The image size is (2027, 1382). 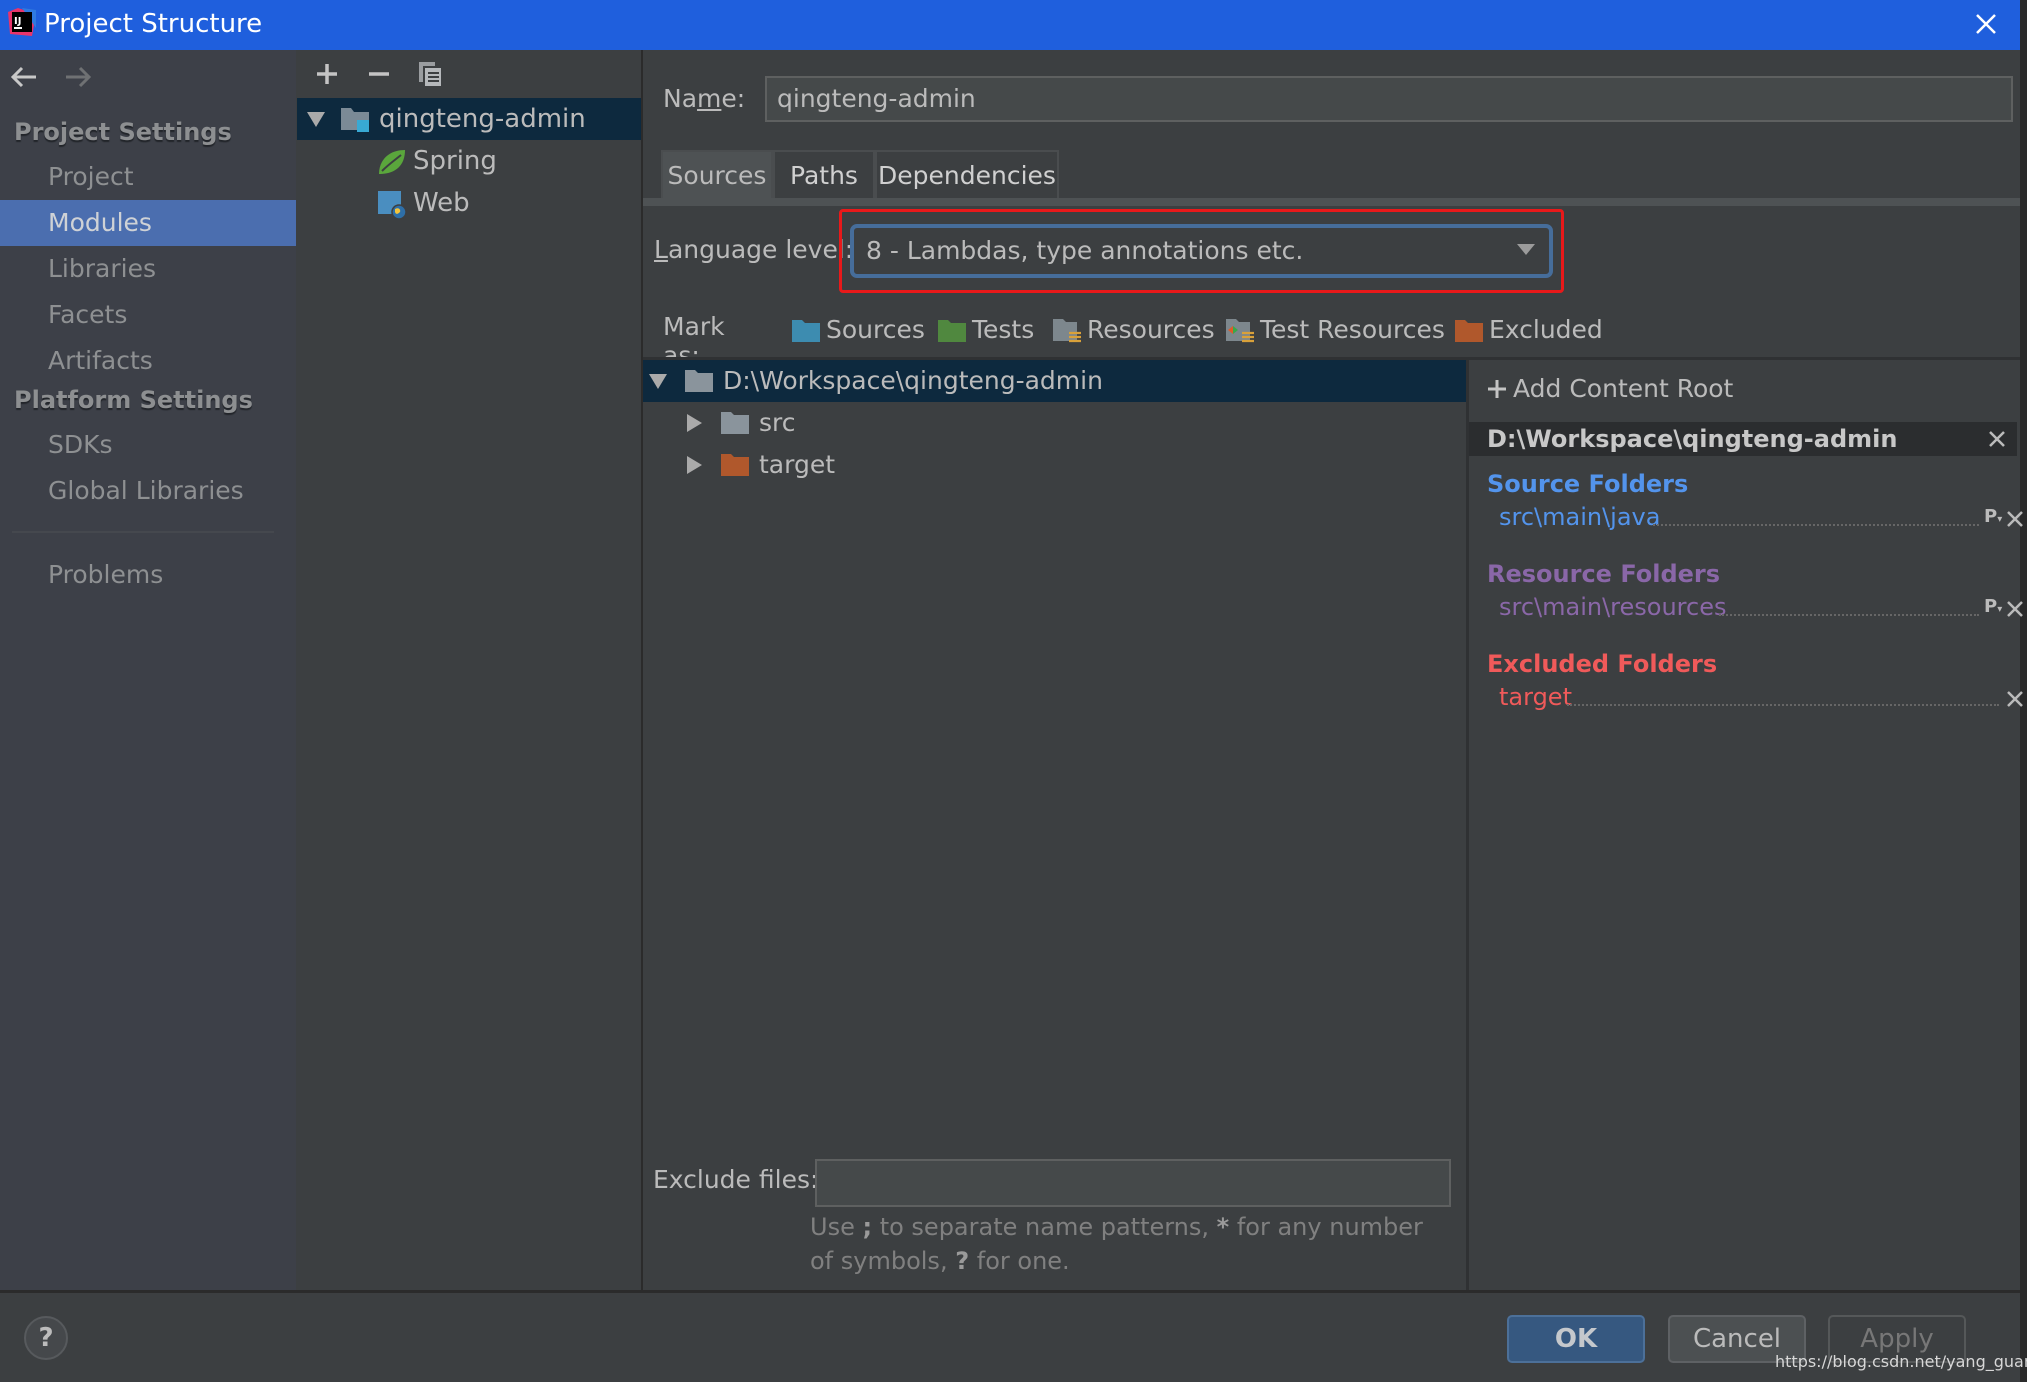 What do you see at coordinates (392, 205) in the screenshot?
I see `web-facet-icon` at bounding box center [392, 205].